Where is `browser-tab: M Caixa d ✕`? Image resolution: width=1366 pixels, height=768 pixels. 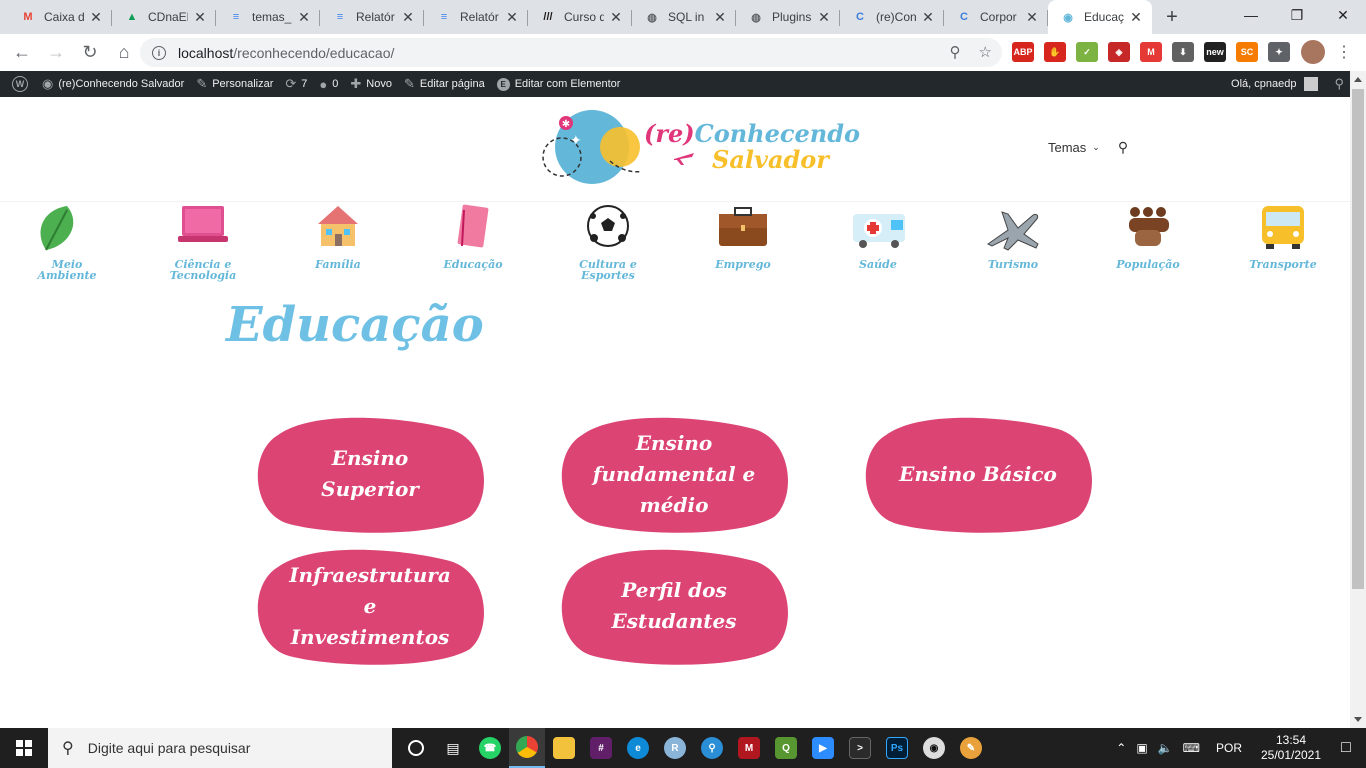
browser-tab: M Caixa d ✕ is located at coordinates (60, 17).